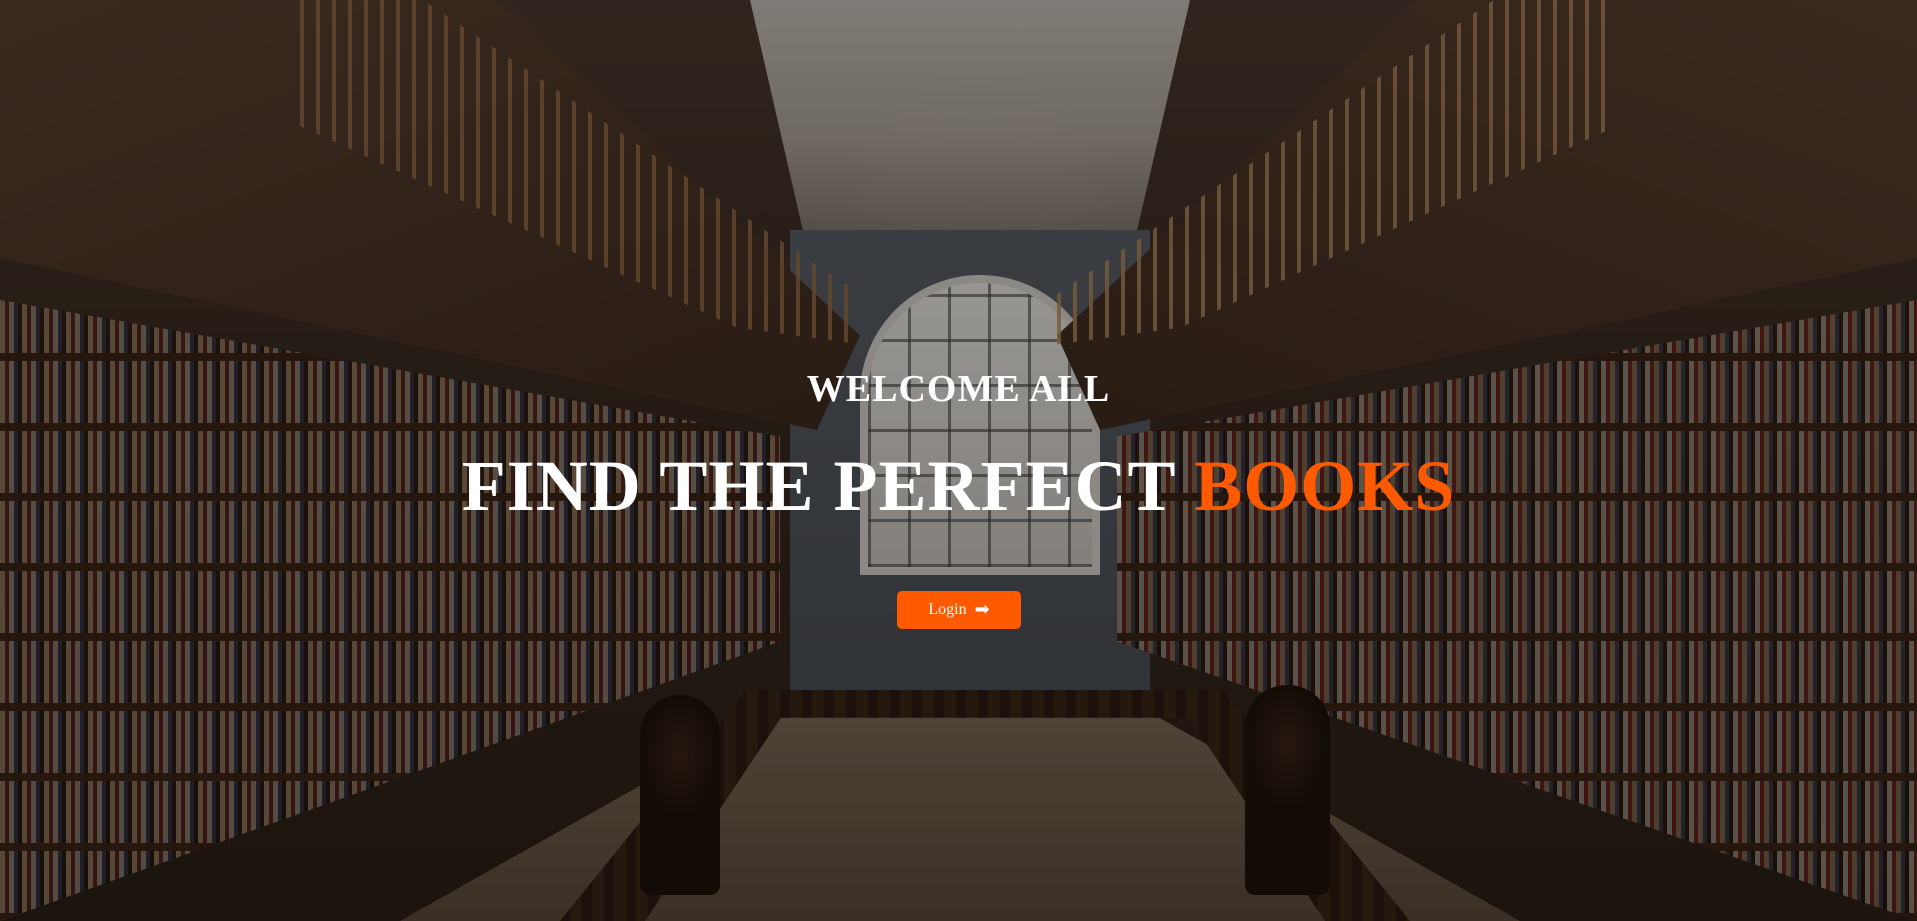 The height and width of the screenshot is (921, 1917). What do you see at coordinates (1325, 486) in the screenshot?
I see `headline-accent: BOOKS` at bounding box center [1325, 486].